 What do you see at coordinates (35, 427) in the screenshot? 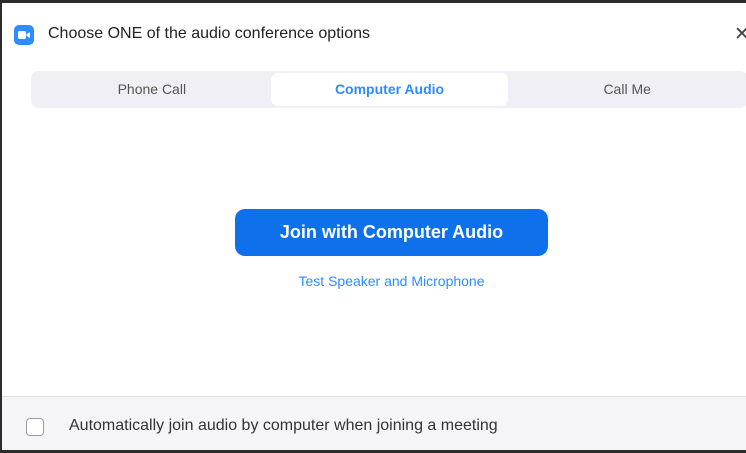
I see `auto-join-checkbox` at bounding box center [35, 427].